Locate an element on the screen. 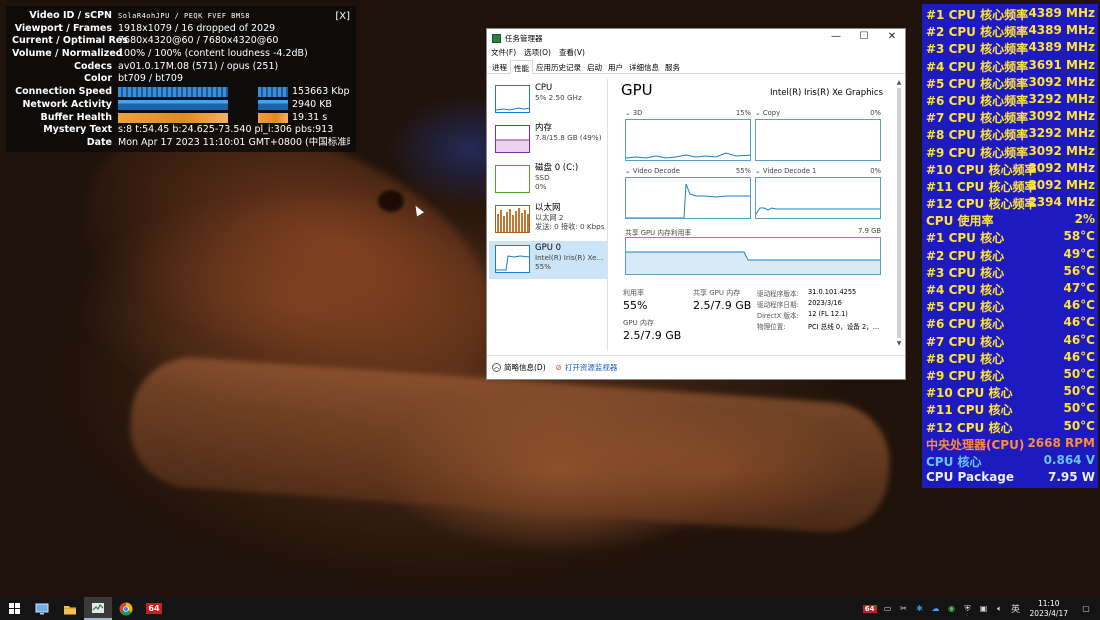 The height and width of the screenshot is (620, 1100). fewer-details-button: ︿ 简略信息(D) is located at coordinates (519, 367).